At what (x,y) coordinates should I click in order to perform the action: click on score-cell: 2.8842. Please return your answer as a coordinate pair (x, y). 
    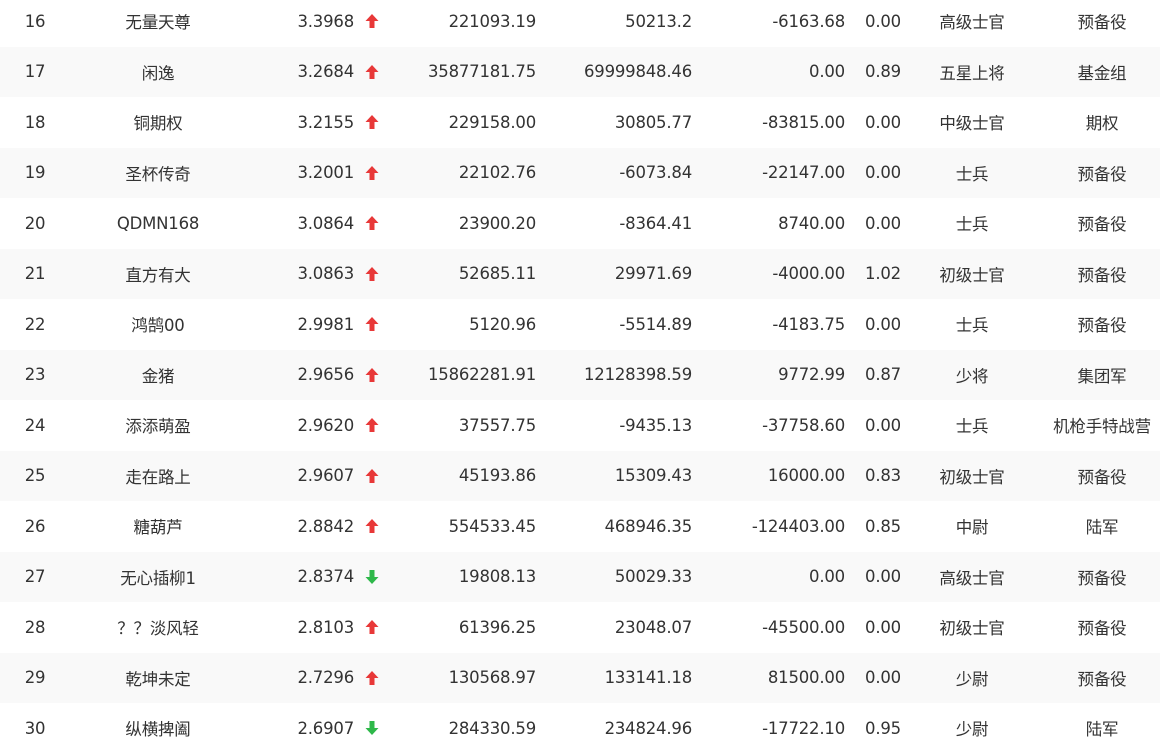
    Looking at the image, I should click on (325, 526).